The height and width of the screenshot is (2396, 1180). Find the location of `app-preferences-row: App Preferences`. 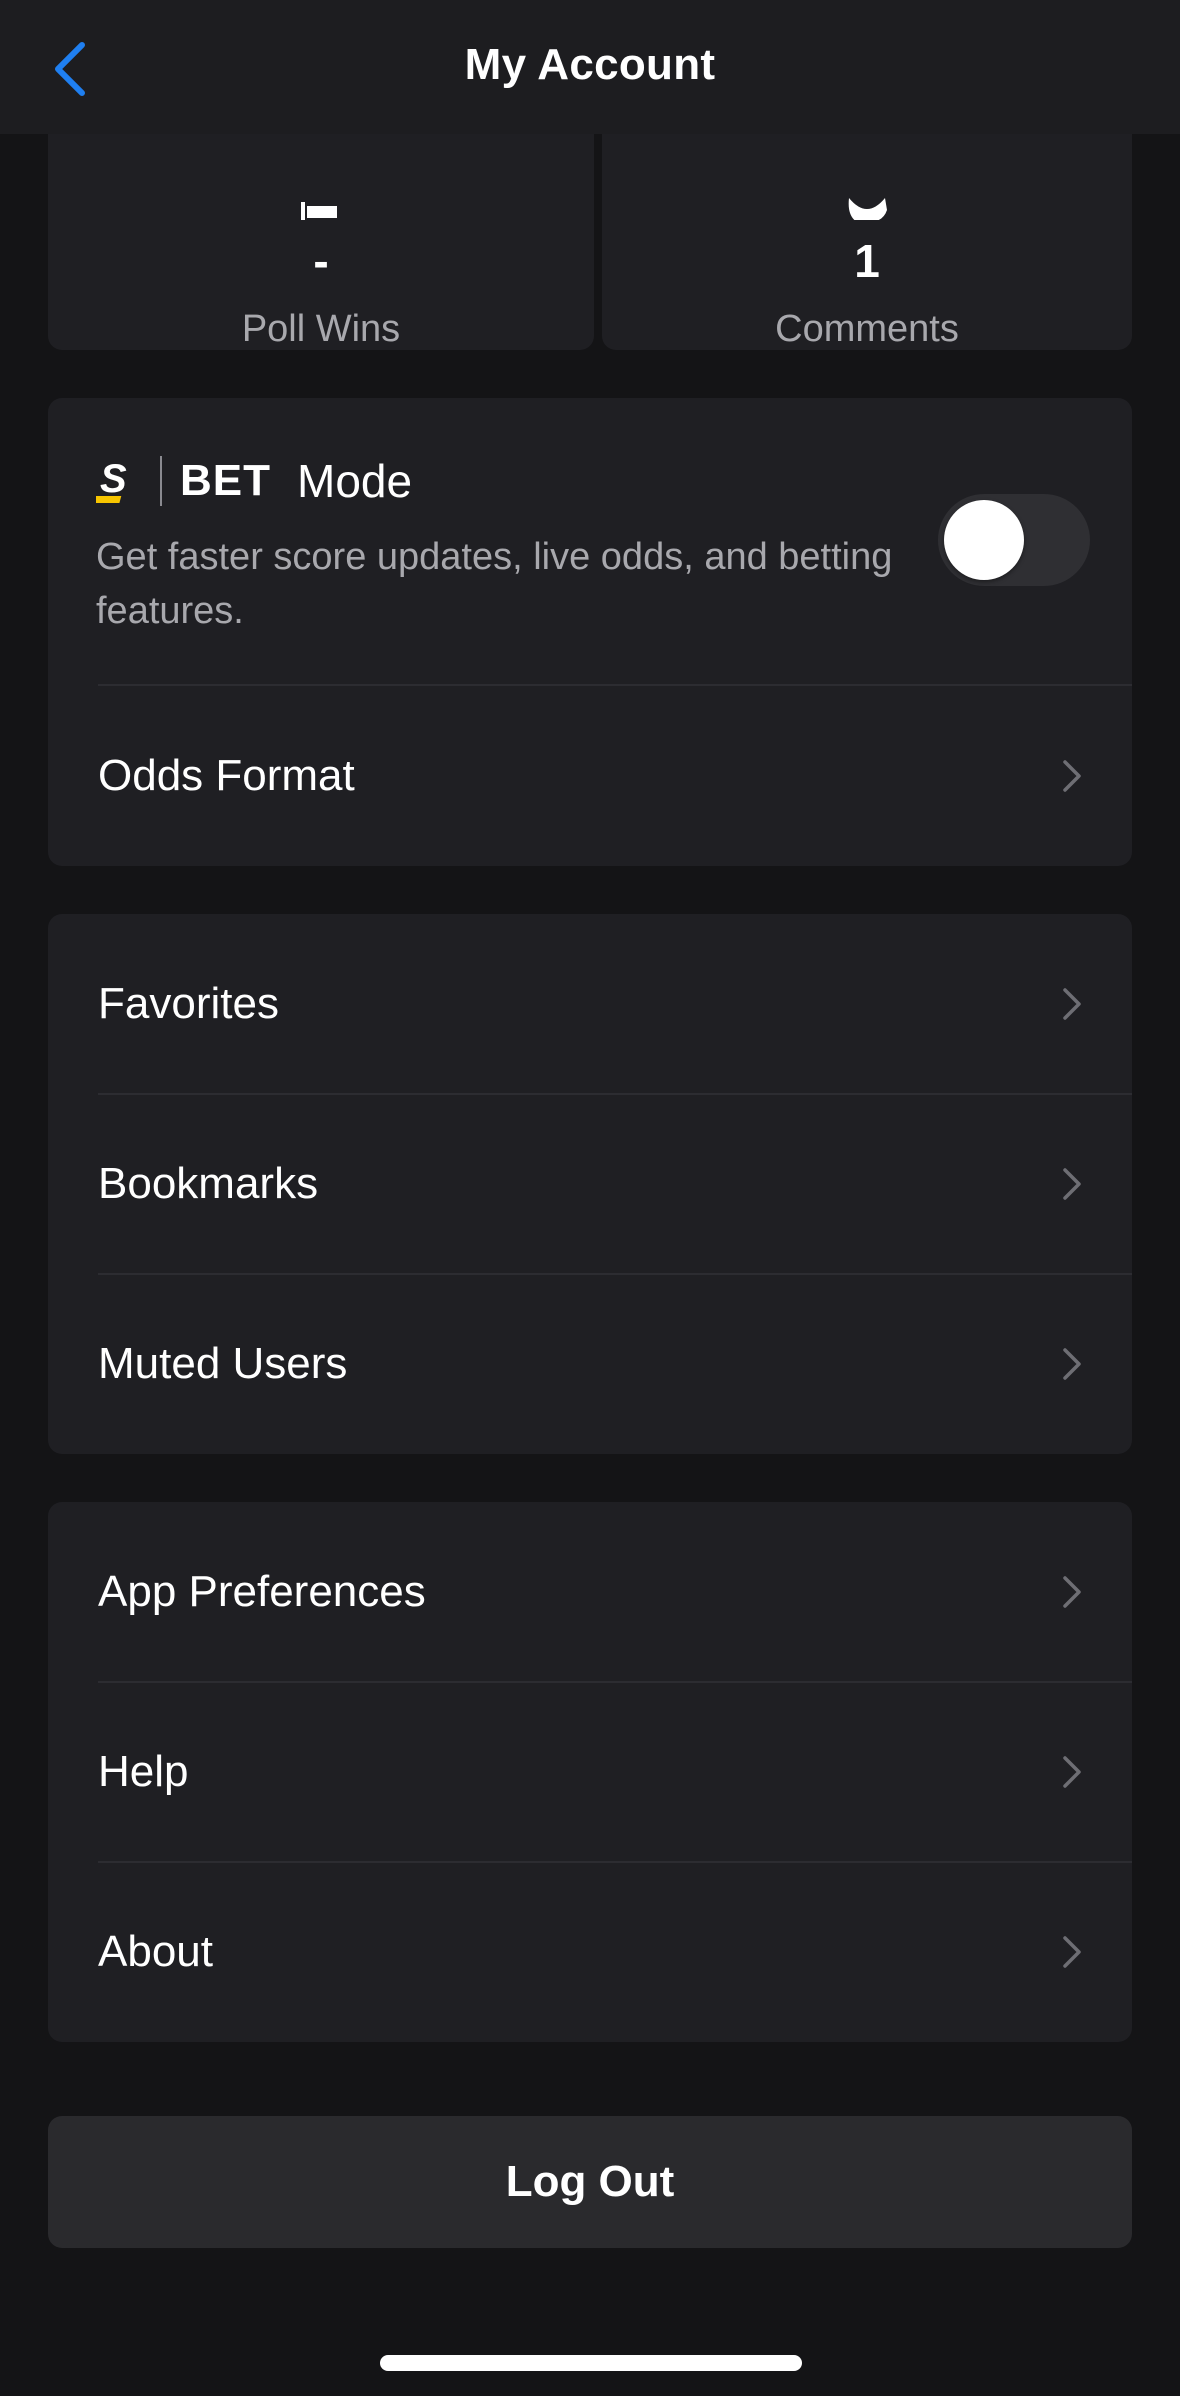

app-preferences-row: App Preferences is located at coordinates (590, 1592).